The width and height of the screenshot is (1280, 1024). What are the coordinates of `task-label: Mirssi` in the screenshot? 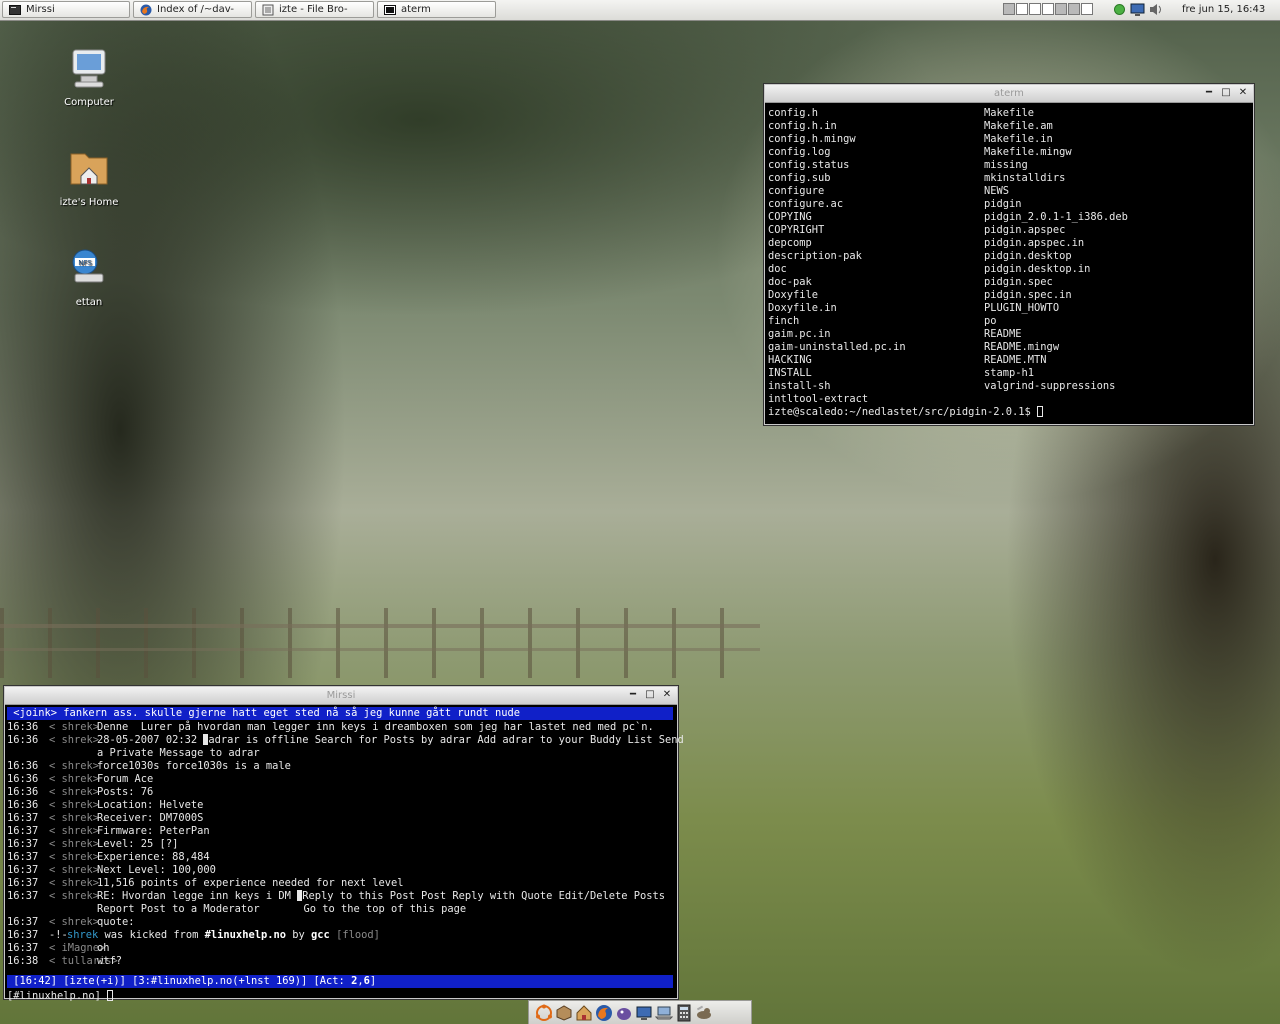 It's located at (40, 9).